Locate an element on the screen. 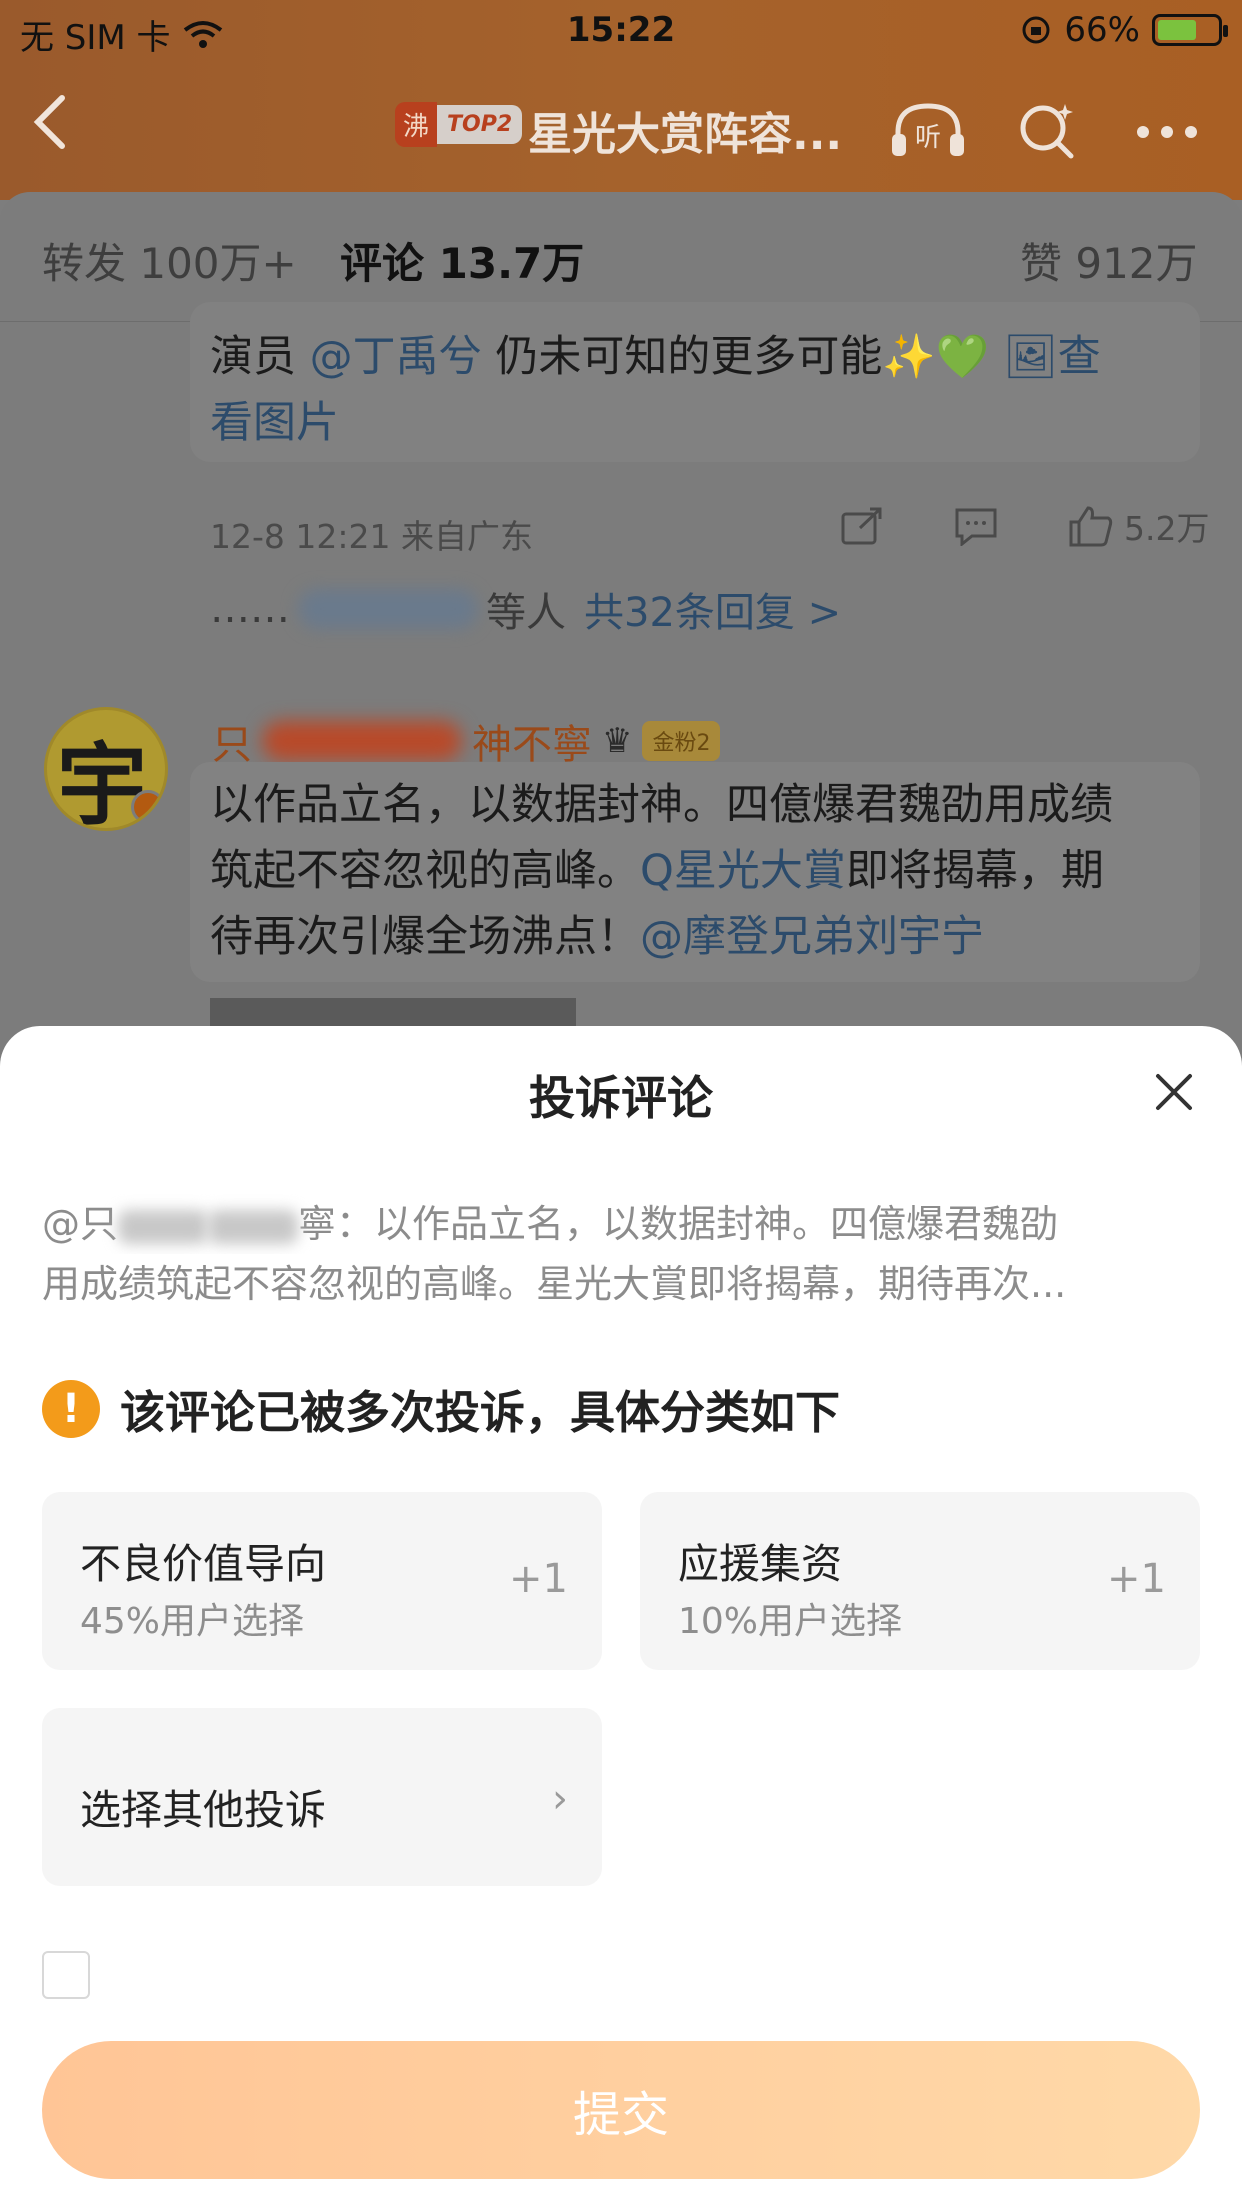 The height and width of the screenshot is (2208, 1242). like-button: 5.2万 is located at coordinates (1138, 526).